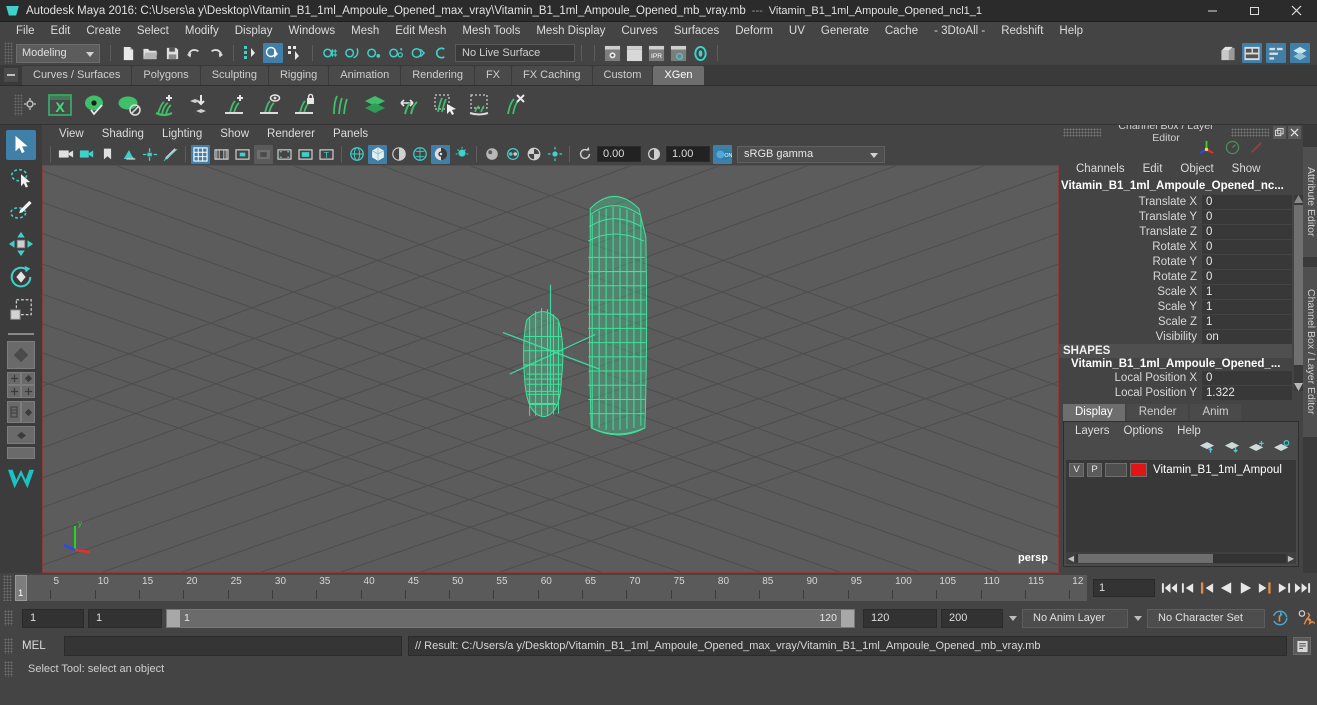 The height and width of the screenshot is (705, 1317). I want to click on motion-blur-icon, so click(512, 154).